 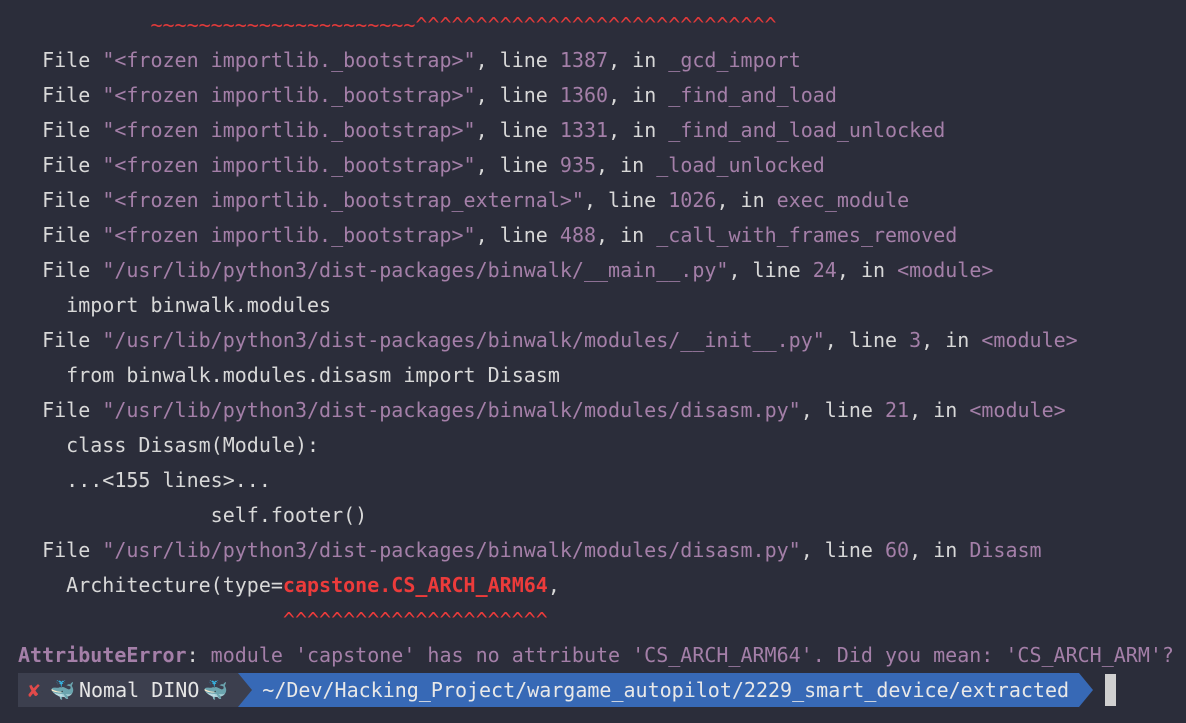 What do you see at coordinates (915, 340) in the screenshot?
I see `frame-line: 3` at bounding box center [915, 340].